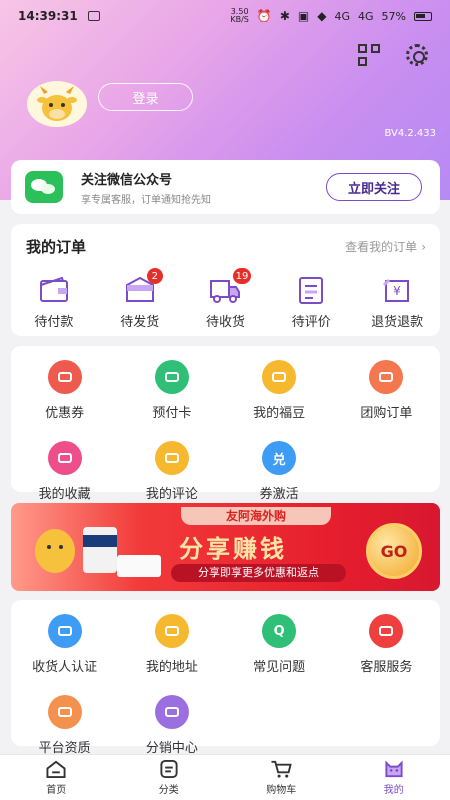 This screenshot has height=800, width=450. Describe the element at coordinates (140, 299) in the screenshot. I see `order-pending-shipment: 2 待发货` at that location.